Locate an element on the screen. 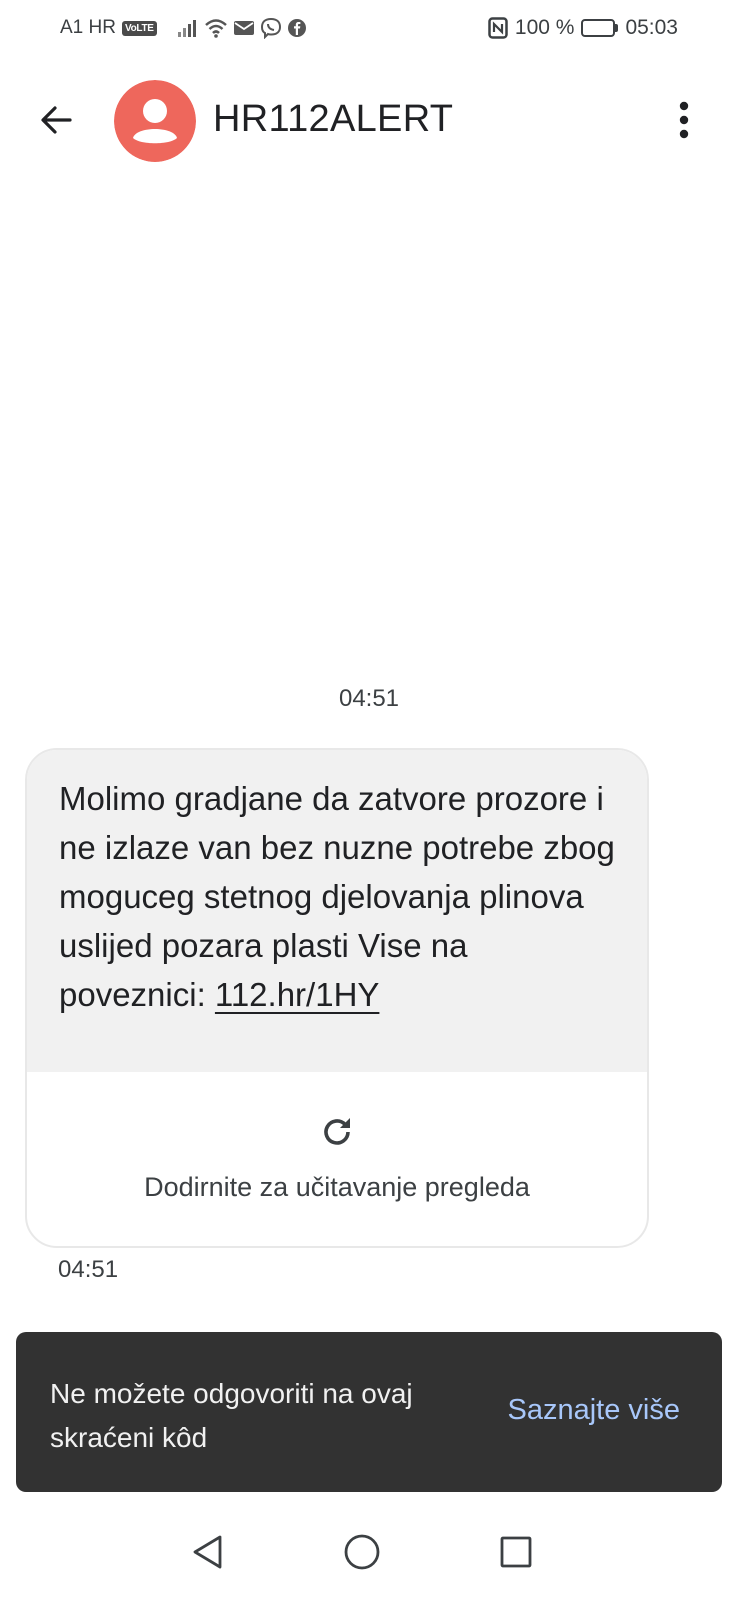 The width and height of the screenshot is (738, 1599). link-preview-placeholder: Dodirnite za učitavanje pregleda is located at coordinates (337, 1159).